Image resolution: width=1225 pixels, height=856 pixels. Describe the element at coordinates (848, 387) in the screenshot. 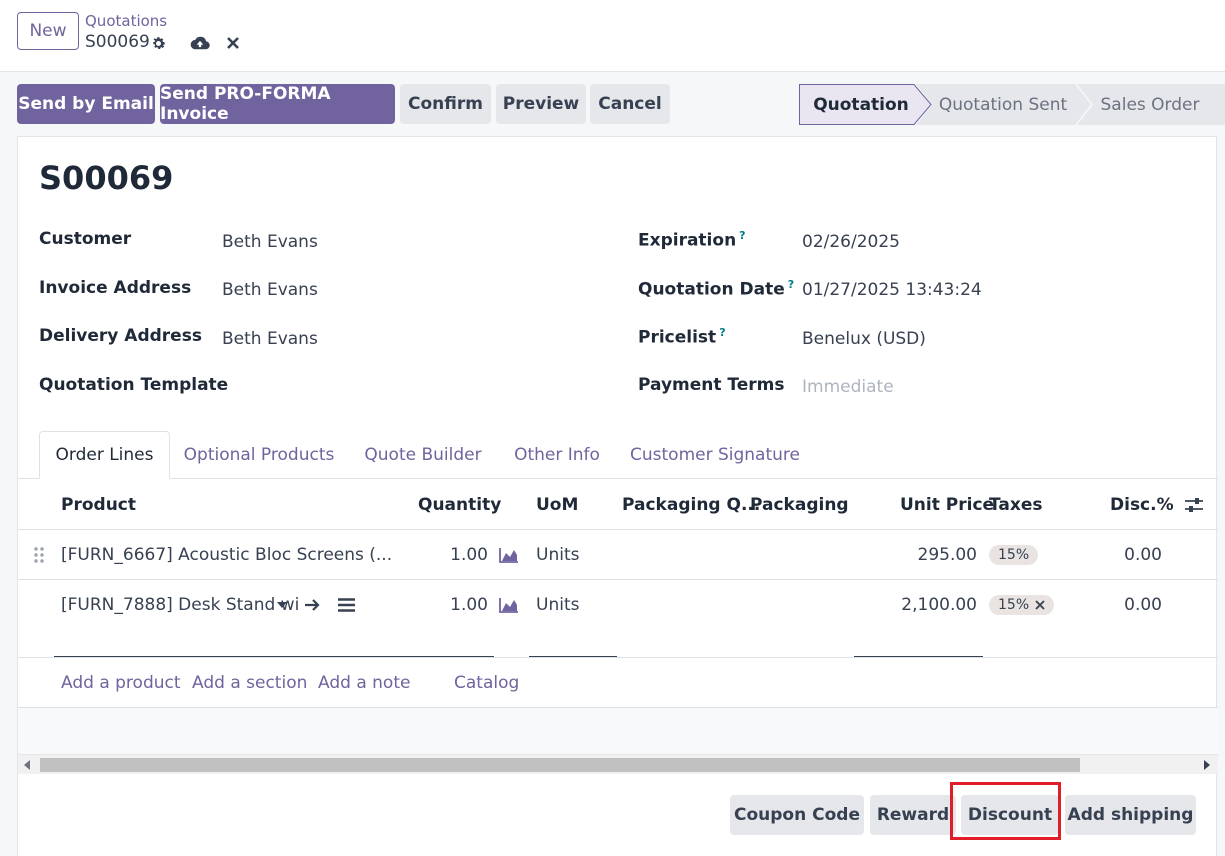

I see `payment-terms-field: Immediate` at that location.